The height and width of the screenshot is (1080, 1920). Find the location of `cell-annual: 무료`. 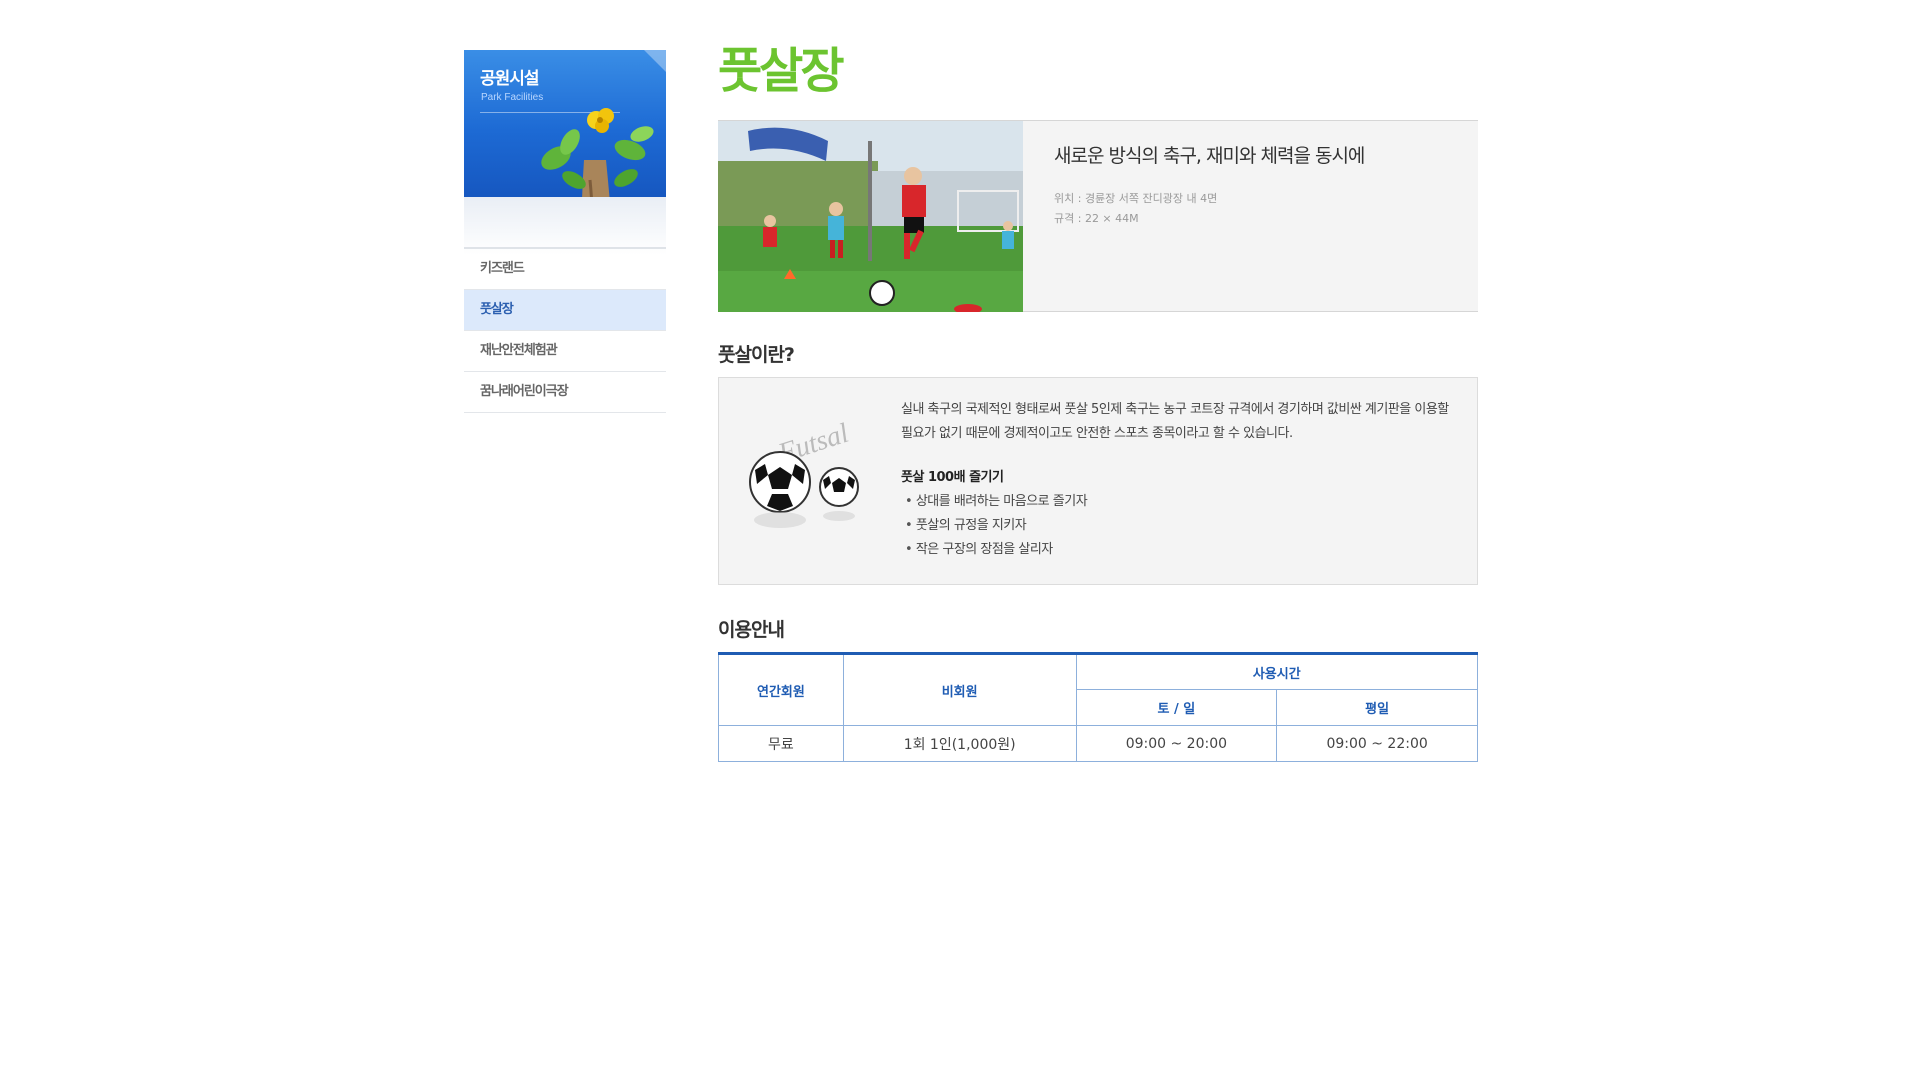

cell-annual: 무료 is located at coordinates (781, 743).